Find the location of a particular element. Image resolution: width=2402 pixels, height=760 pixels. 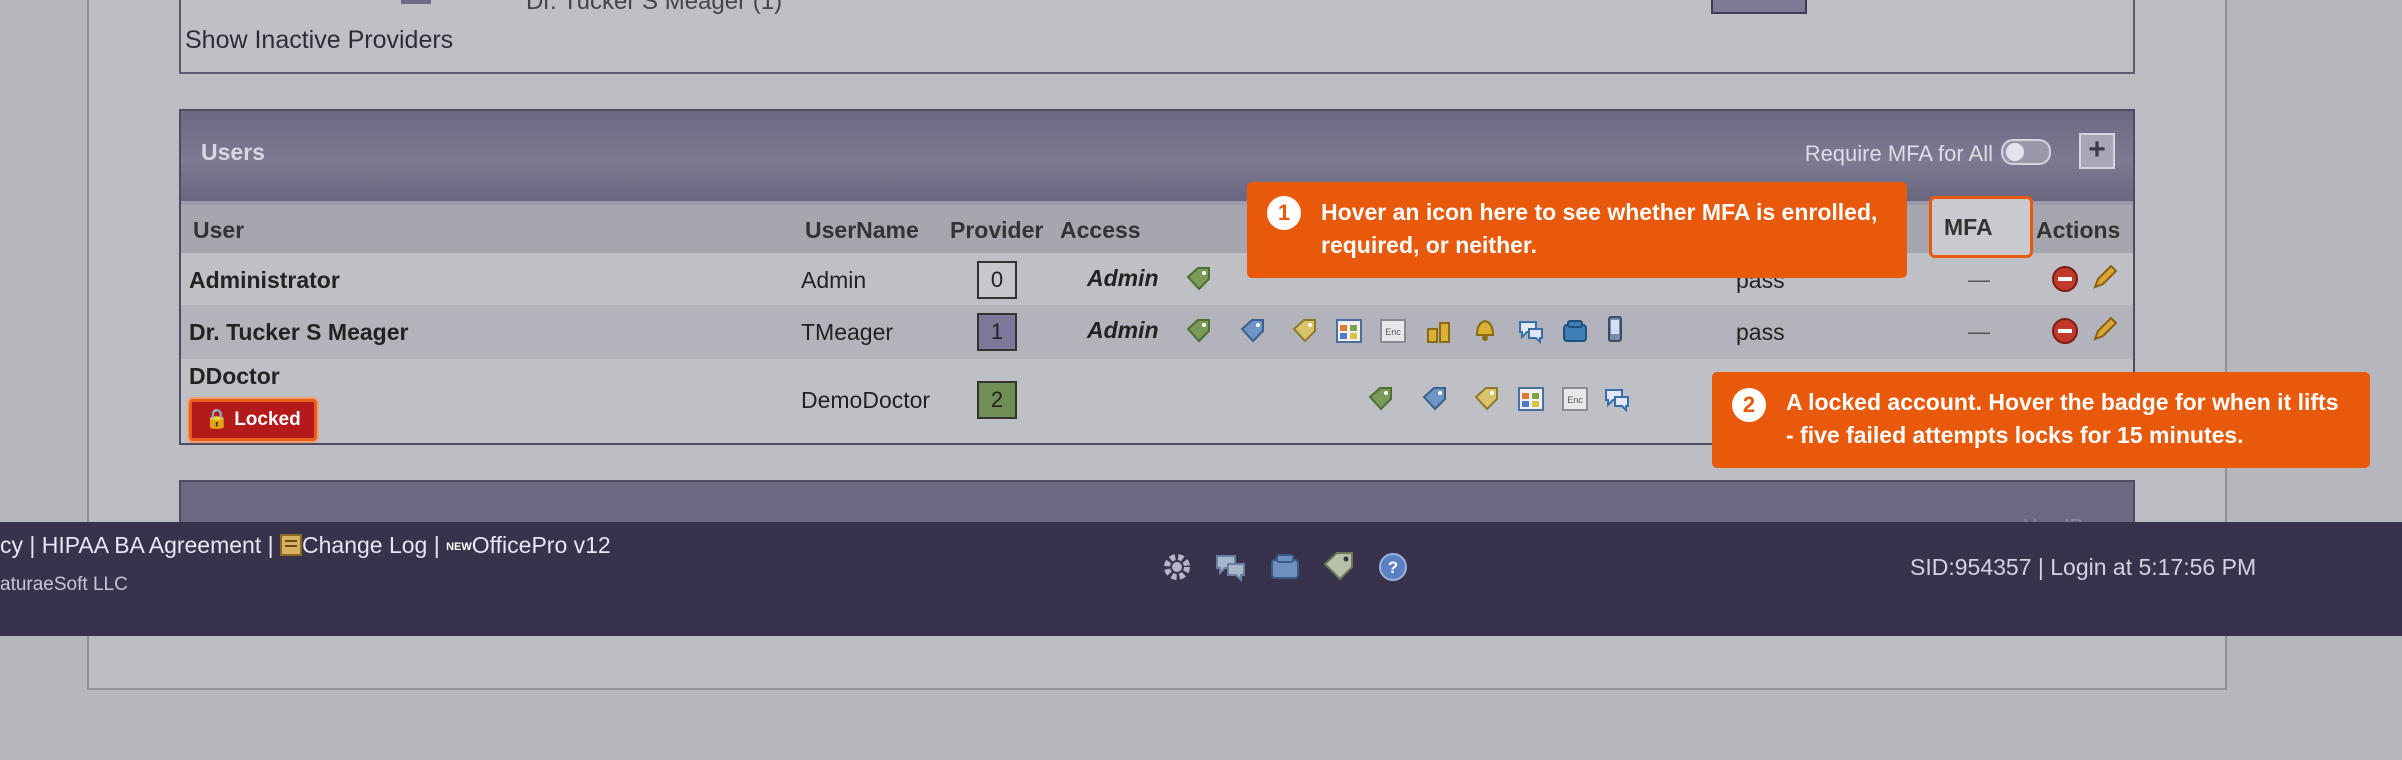

change-log-icon is located at coordinates (291, 545).